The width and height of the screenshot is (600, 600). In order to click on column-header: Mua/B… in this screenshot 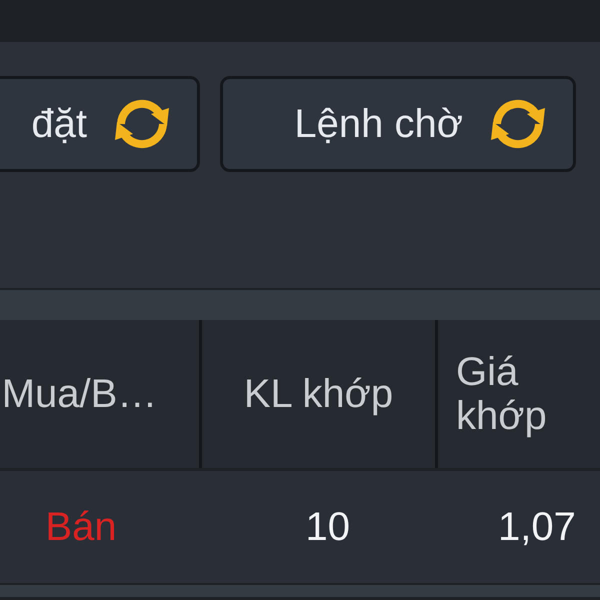, I will do `click(101, 394)`.